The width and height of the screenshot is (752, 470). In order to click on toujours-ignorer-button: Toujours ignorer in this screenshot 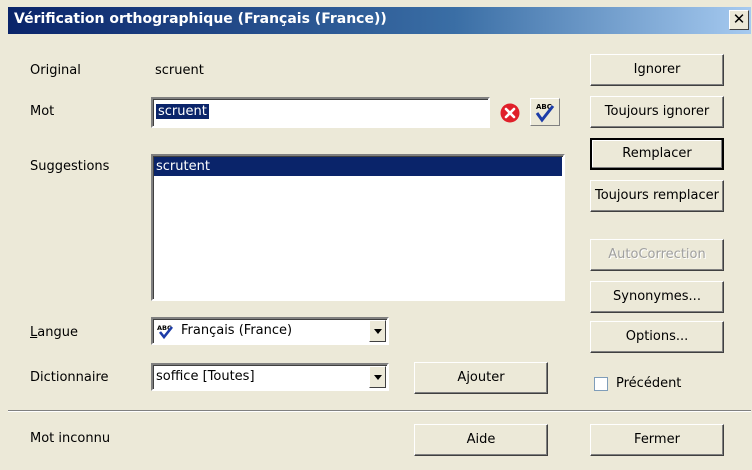, I will do `click(657, 112)`.